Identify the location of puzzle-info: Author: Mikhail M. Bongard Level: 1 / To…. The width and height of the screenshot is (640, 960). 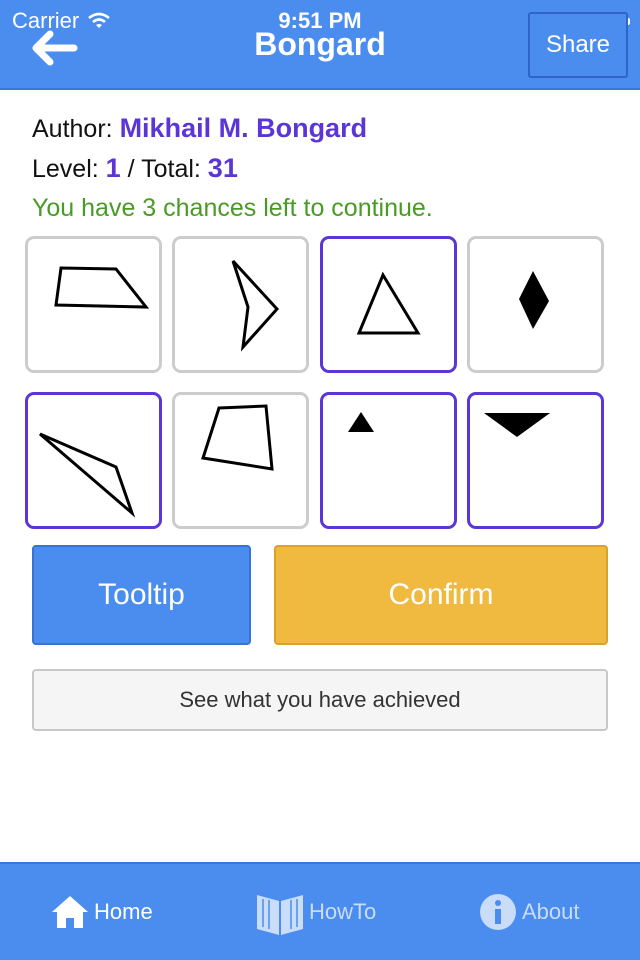
(232, 168).